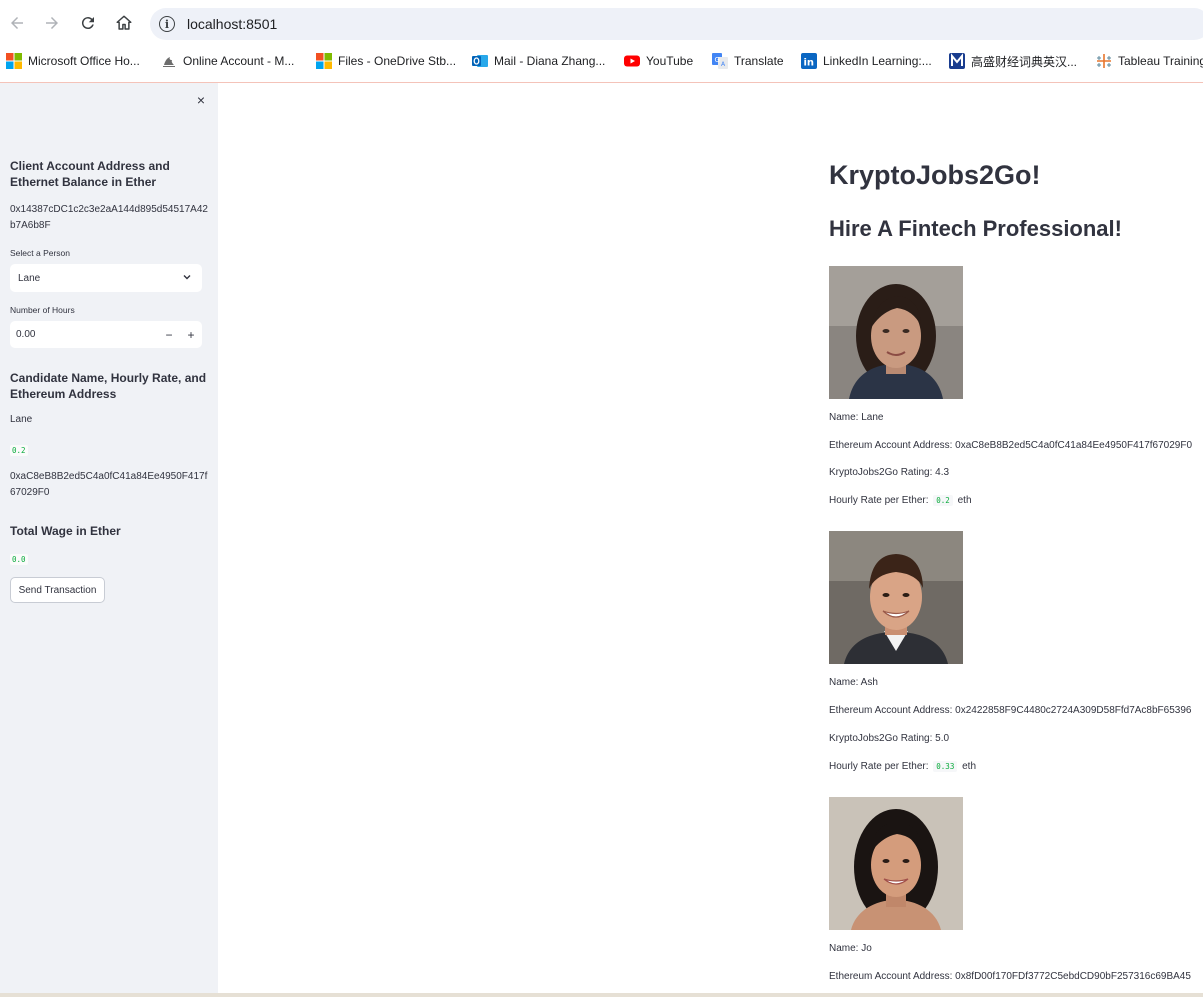  Describe the element at coordinates (632, 61) in the screenshot. I see `youtube-icon` at that location.